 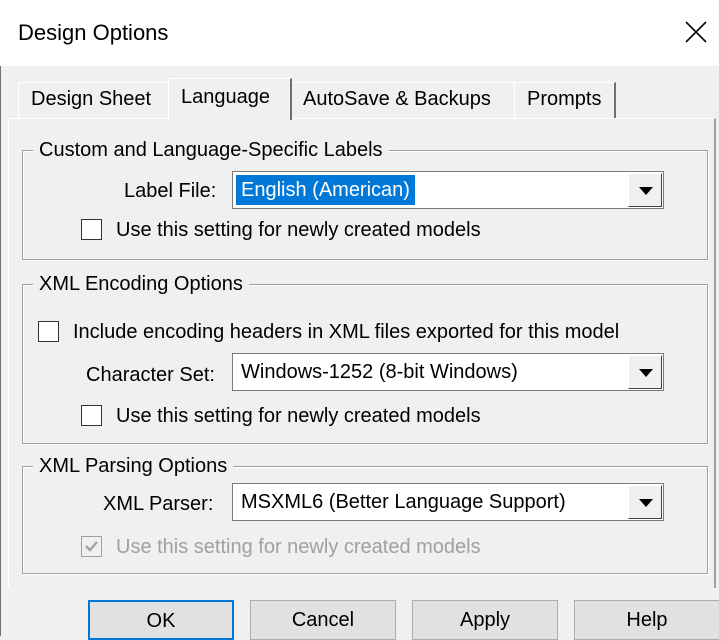 I want to click on check-icon, so click(x=91, y=546).